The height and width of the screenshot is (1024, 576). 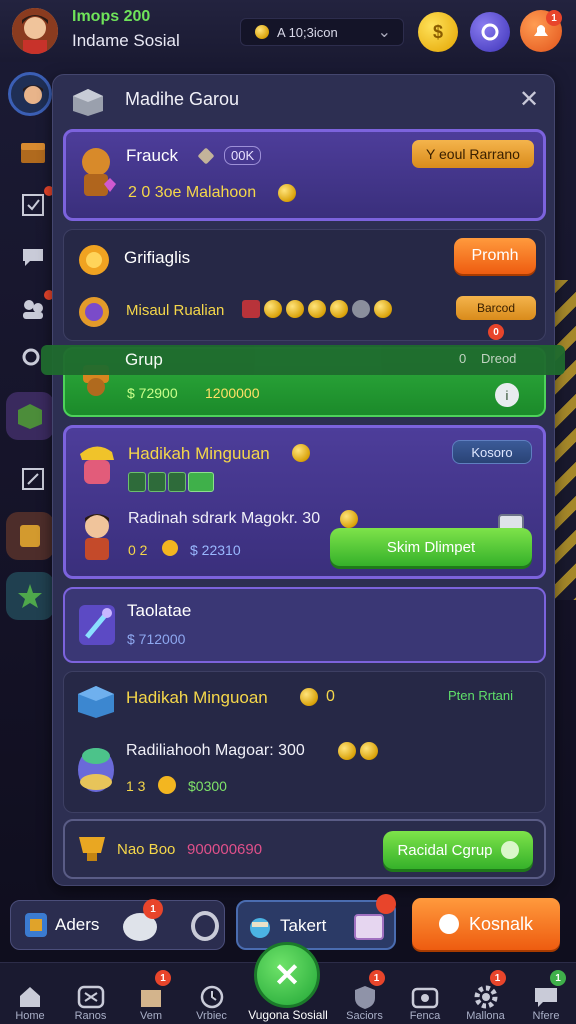 I want to click on scroll-icon, so click(x=30, y=536).